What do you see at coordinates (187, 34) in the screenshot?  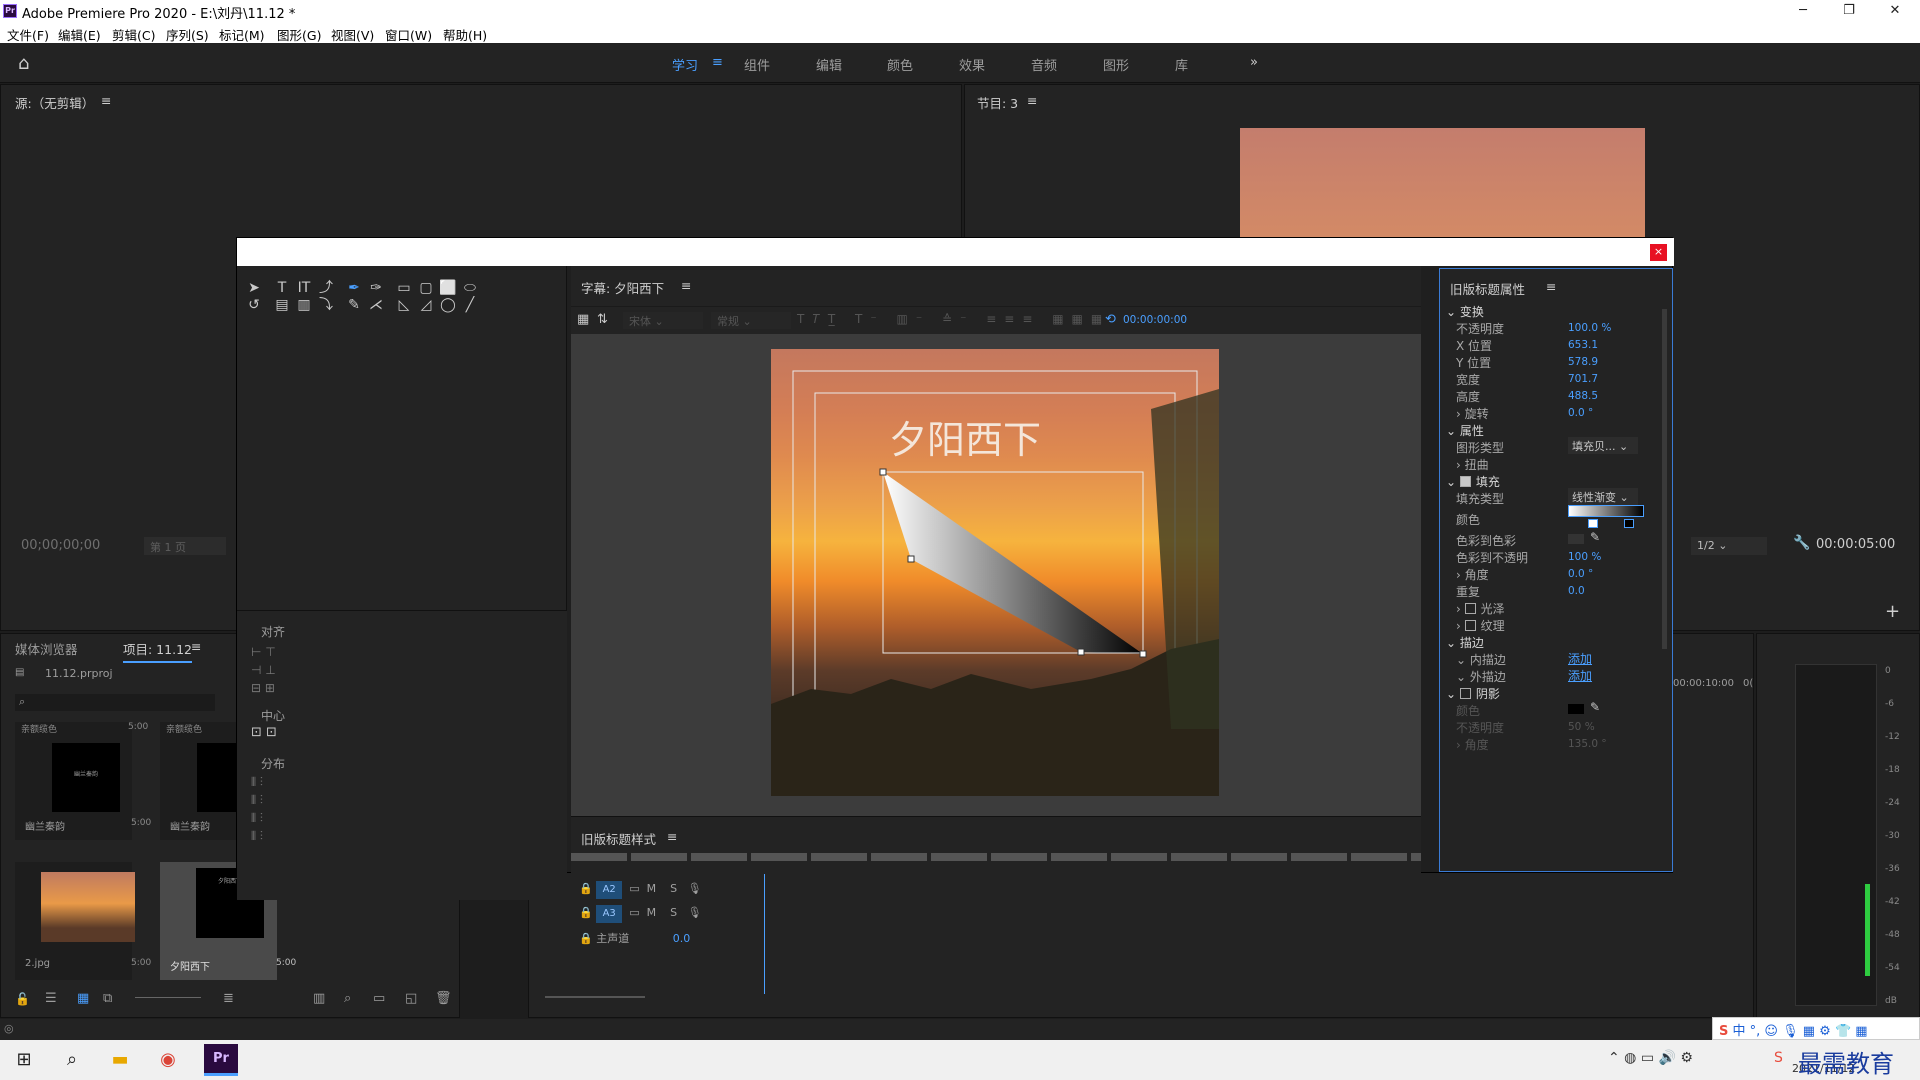 I see `menu-sequence: 序列(S)` at bounding box center [187, 34].